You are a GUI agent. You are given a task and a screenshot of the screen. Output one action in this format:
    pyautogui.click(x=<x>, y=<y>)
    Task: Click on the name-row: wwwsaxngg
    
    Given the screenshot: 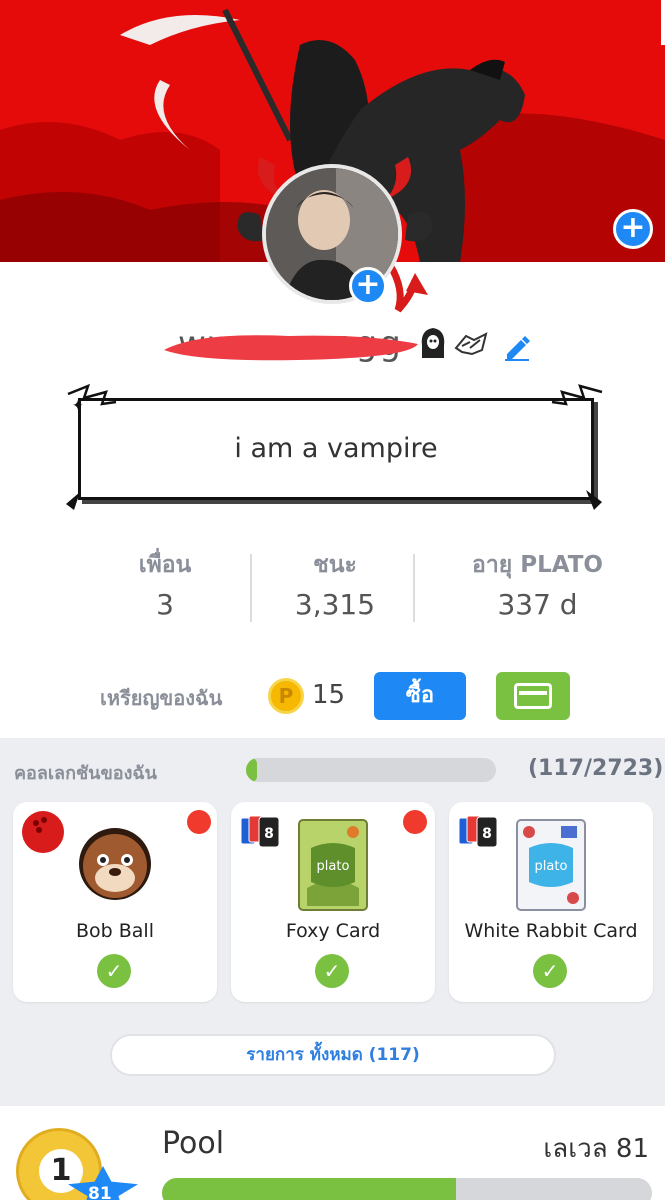 What is the action you would take?
    pyautogui.click(x=350, y=345)
    